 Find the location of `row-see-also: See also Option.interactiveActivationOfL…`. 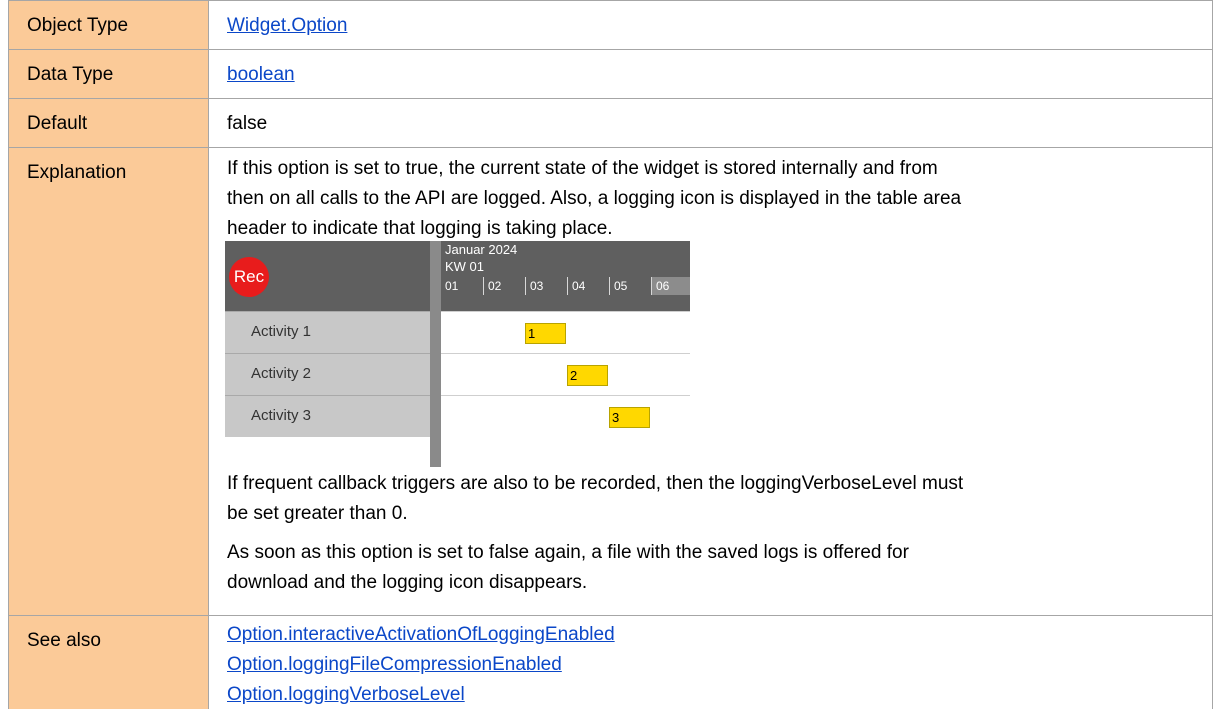

row-see-also: See also Option.interactiveActivationOfL… is located at coordinates (610, 662).